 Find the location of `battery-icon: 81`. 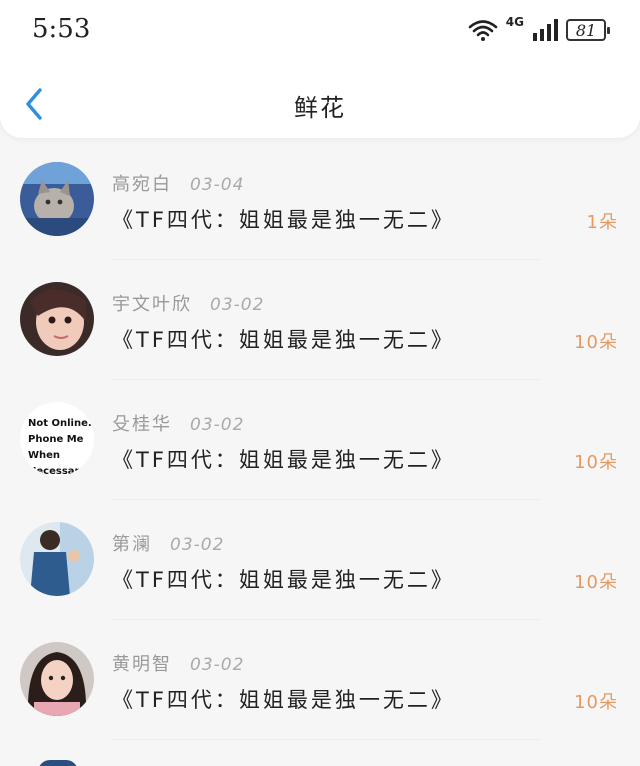

battery-icon: 81 is located at coordinates (588, 30).